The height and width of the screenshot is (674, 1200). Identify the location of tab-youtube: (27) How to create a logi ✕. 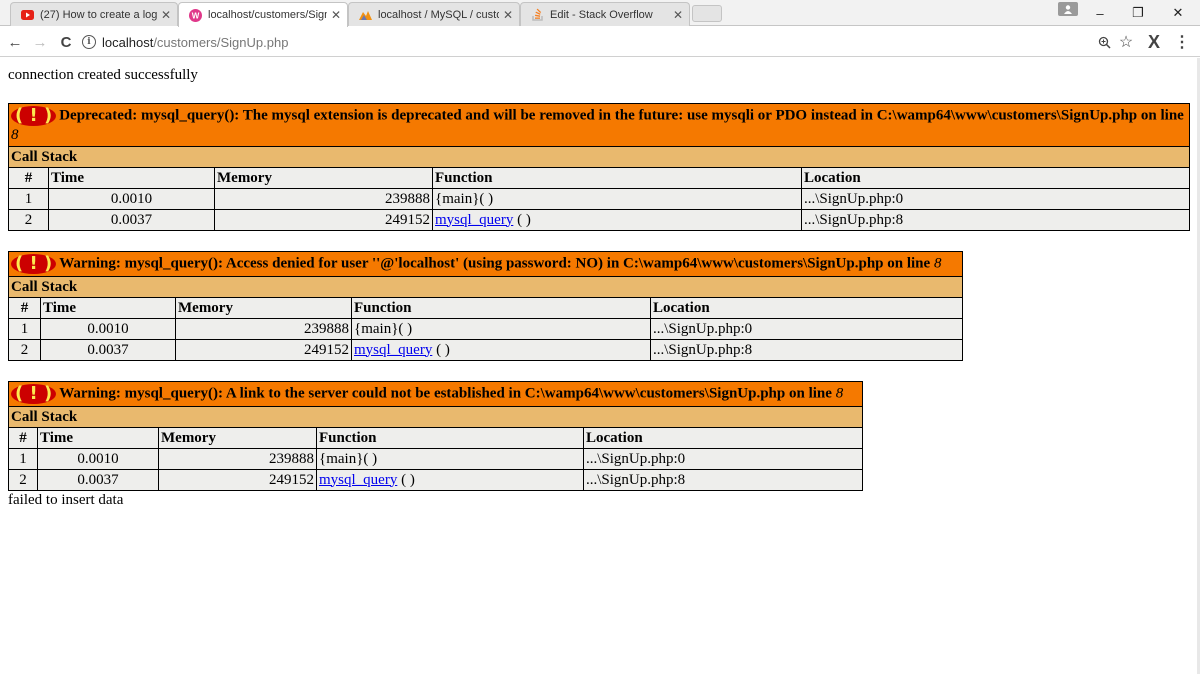
(94, 14).